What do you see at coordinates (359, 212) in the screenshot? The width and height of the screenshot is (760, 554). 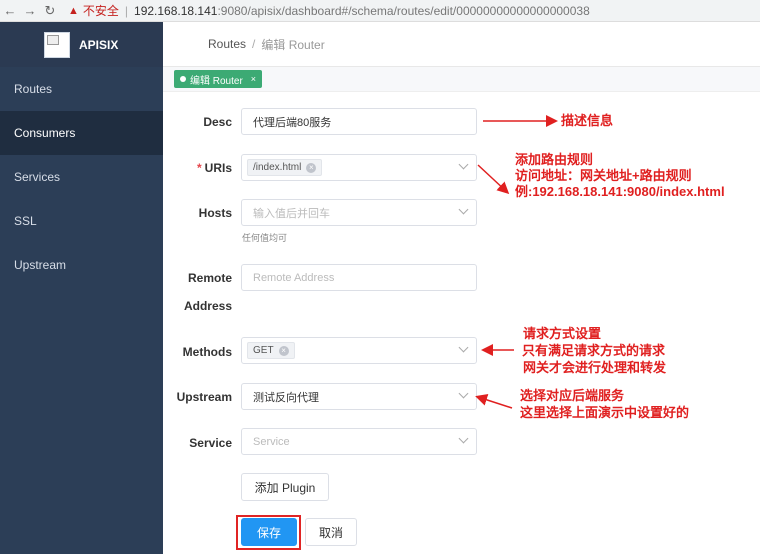 I see `hosts-select: 输入值后并回车` at bounding box center [359, 212].